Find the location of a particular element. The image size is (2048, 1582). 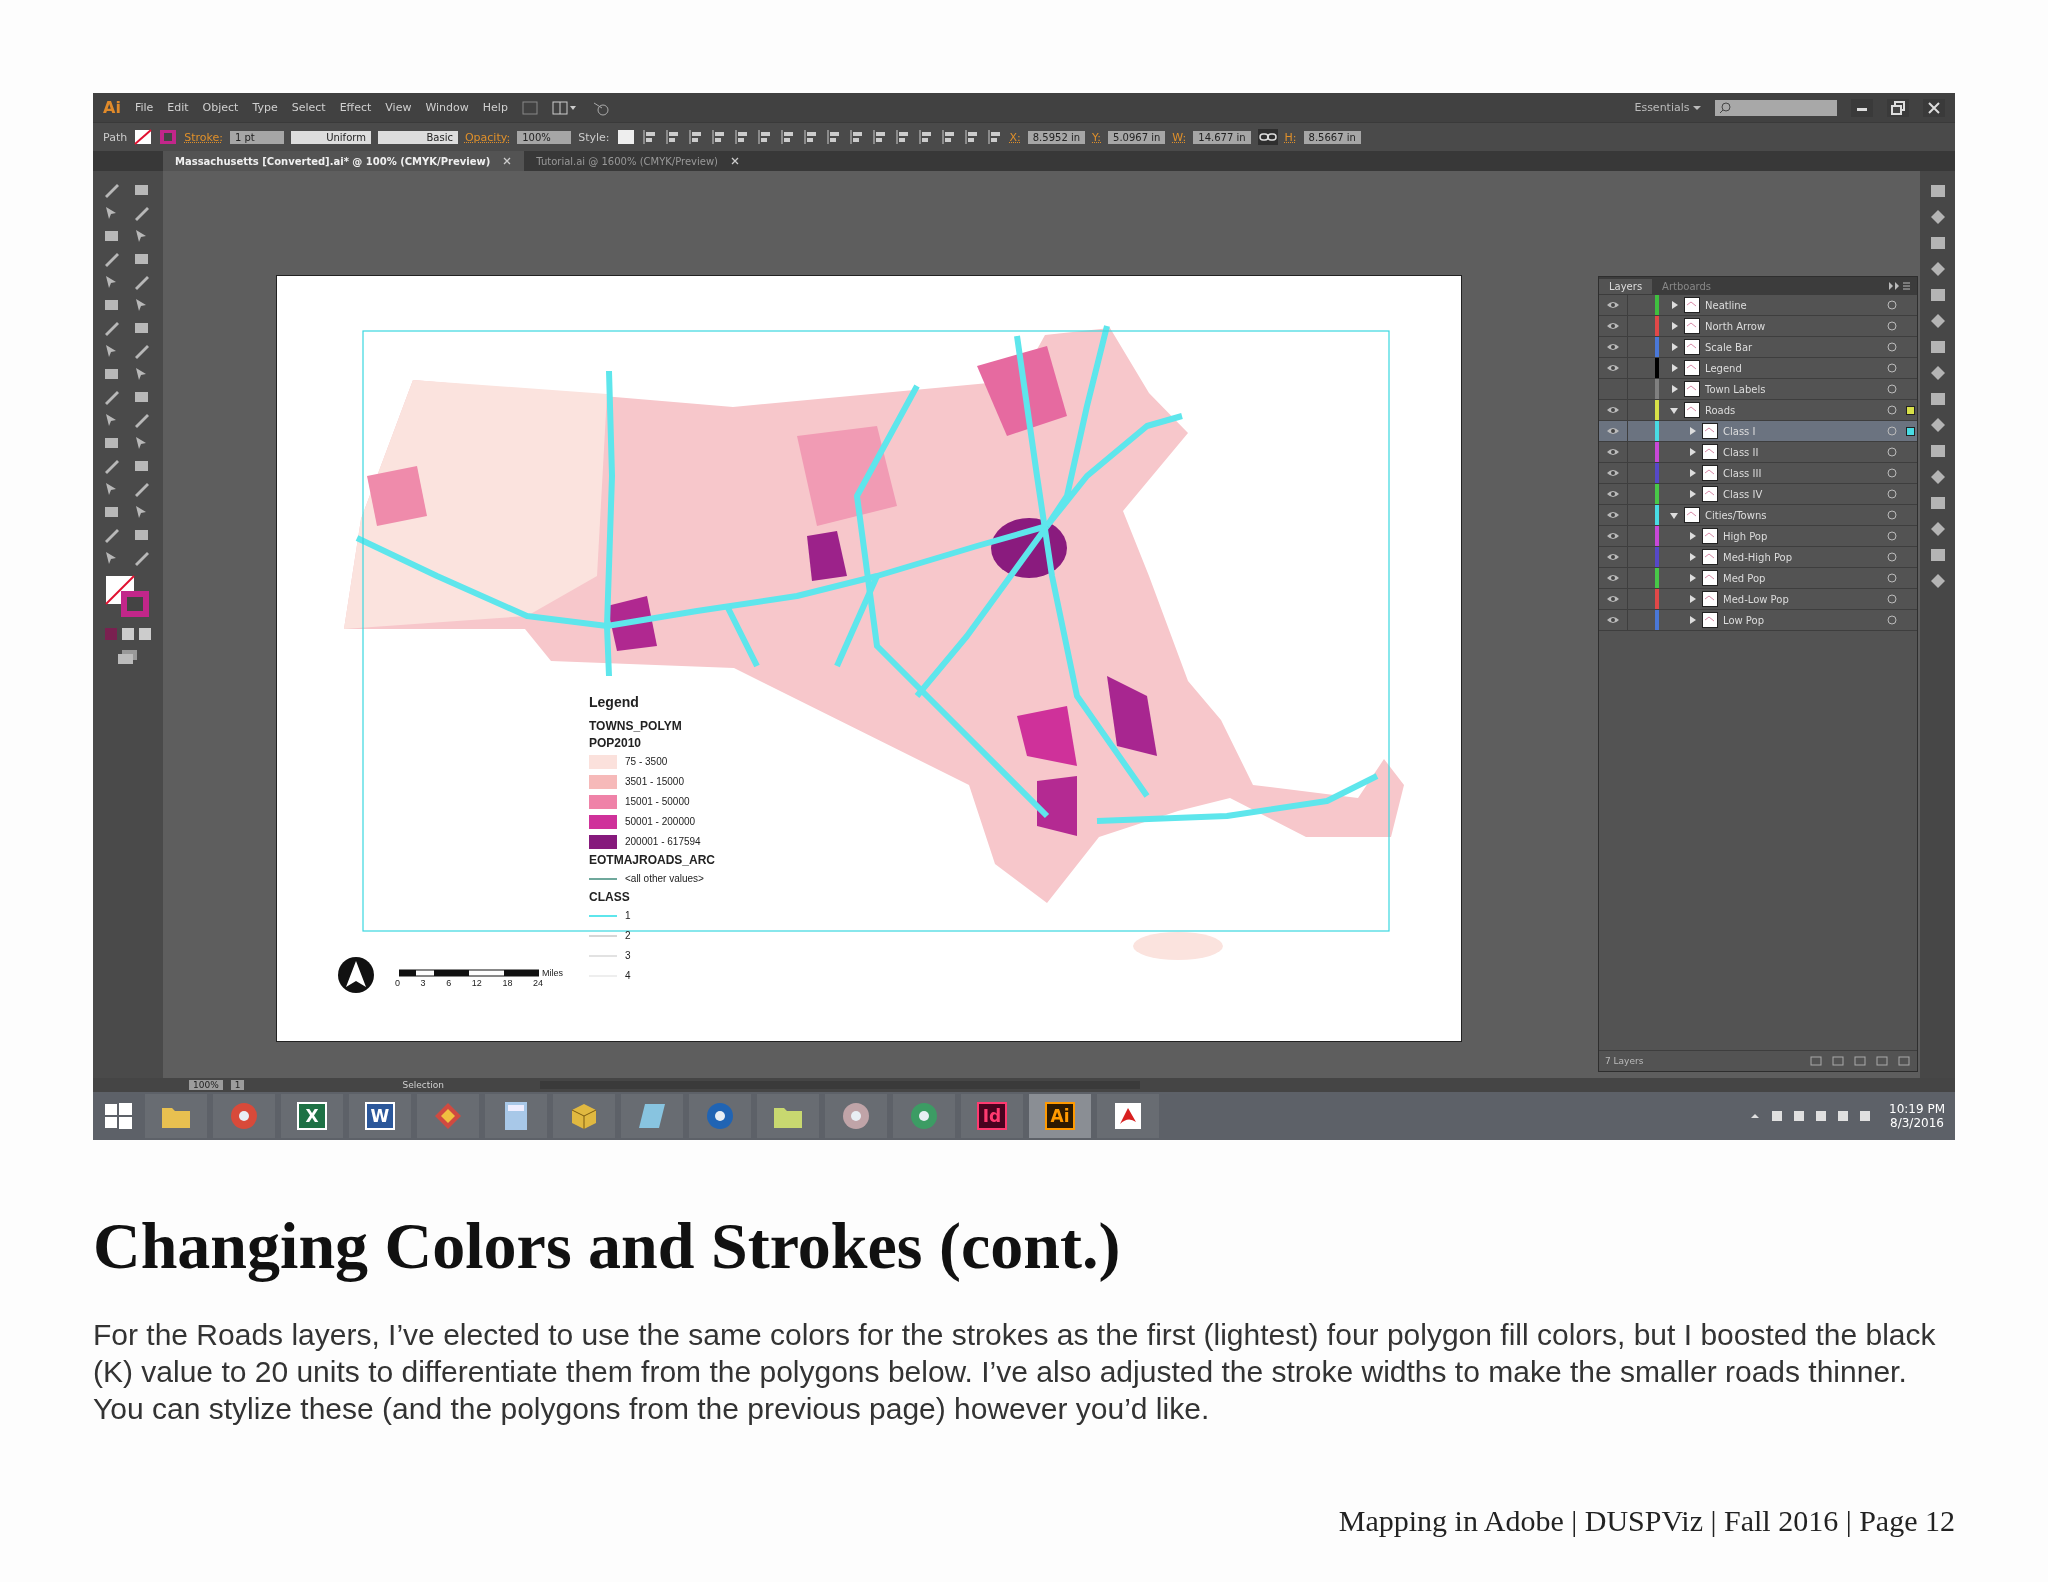

windows-logo-icon is located at coordinates (118, 1116).